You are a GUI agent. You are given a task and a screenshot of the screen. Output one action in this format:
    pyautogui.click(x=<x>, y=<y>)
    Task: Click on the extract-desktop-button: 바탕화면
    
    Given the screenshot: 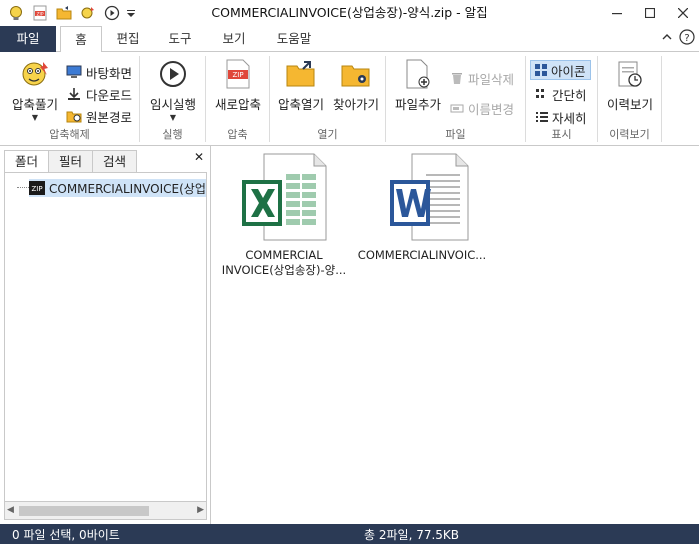 What is the action you would take?
    pyautogui.click(x=99, y=72)
    